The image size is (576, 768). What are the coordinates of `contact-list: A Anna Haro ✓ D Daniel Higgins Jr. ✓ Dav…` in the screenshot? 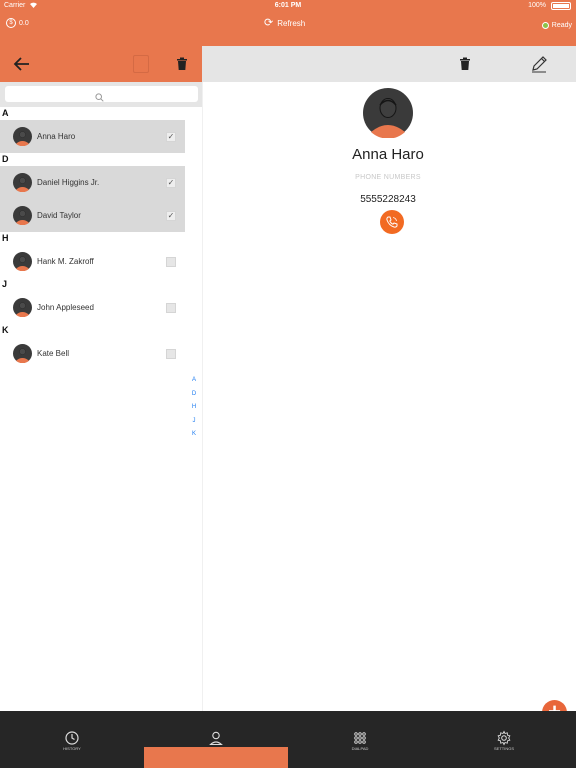 It's located at (101, 238).